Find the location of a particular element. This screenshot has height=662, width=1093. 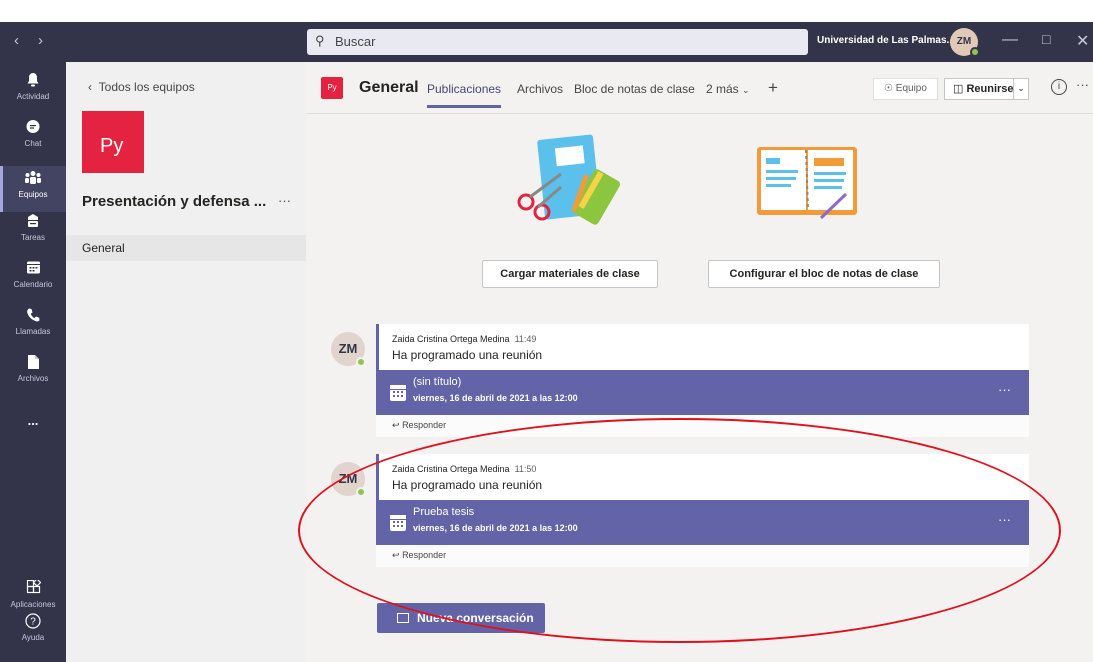

eye-icon: ☉ is located at coordinates (889, 88).